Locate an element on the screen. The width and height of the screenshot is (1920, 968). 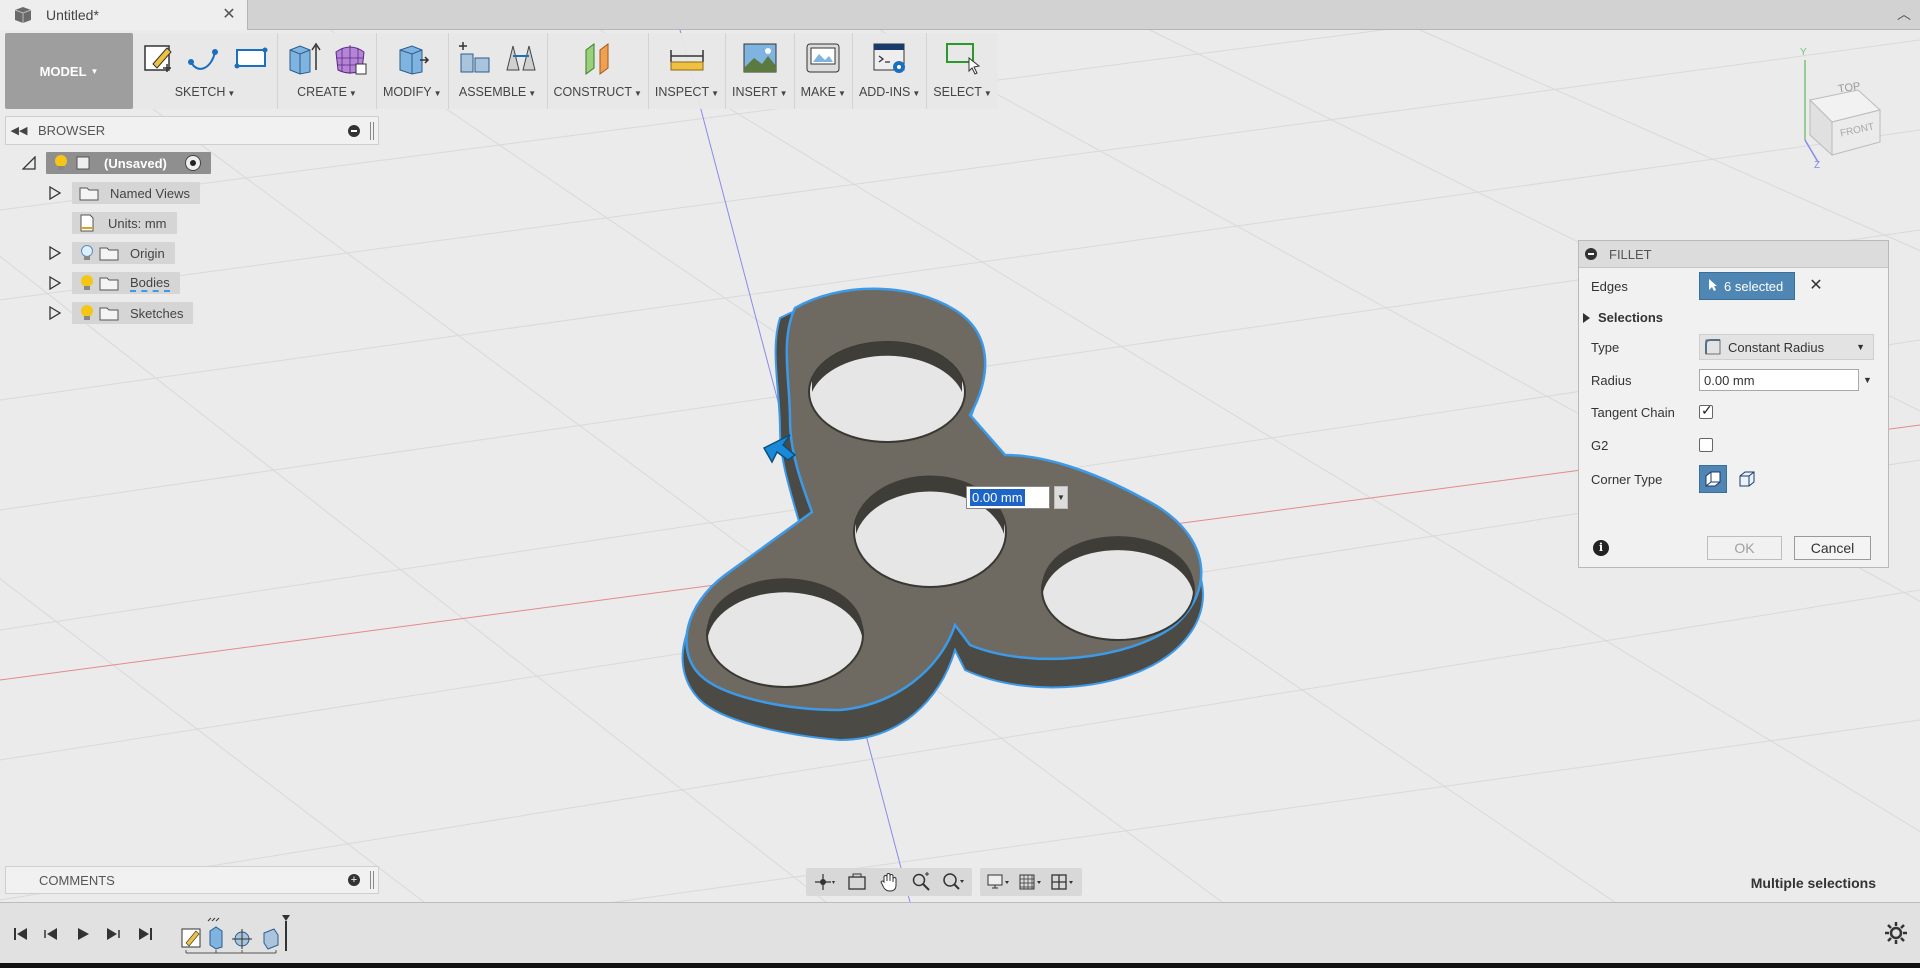
browser-root-item: (Unsaved) is located at coordinates (116, 163).